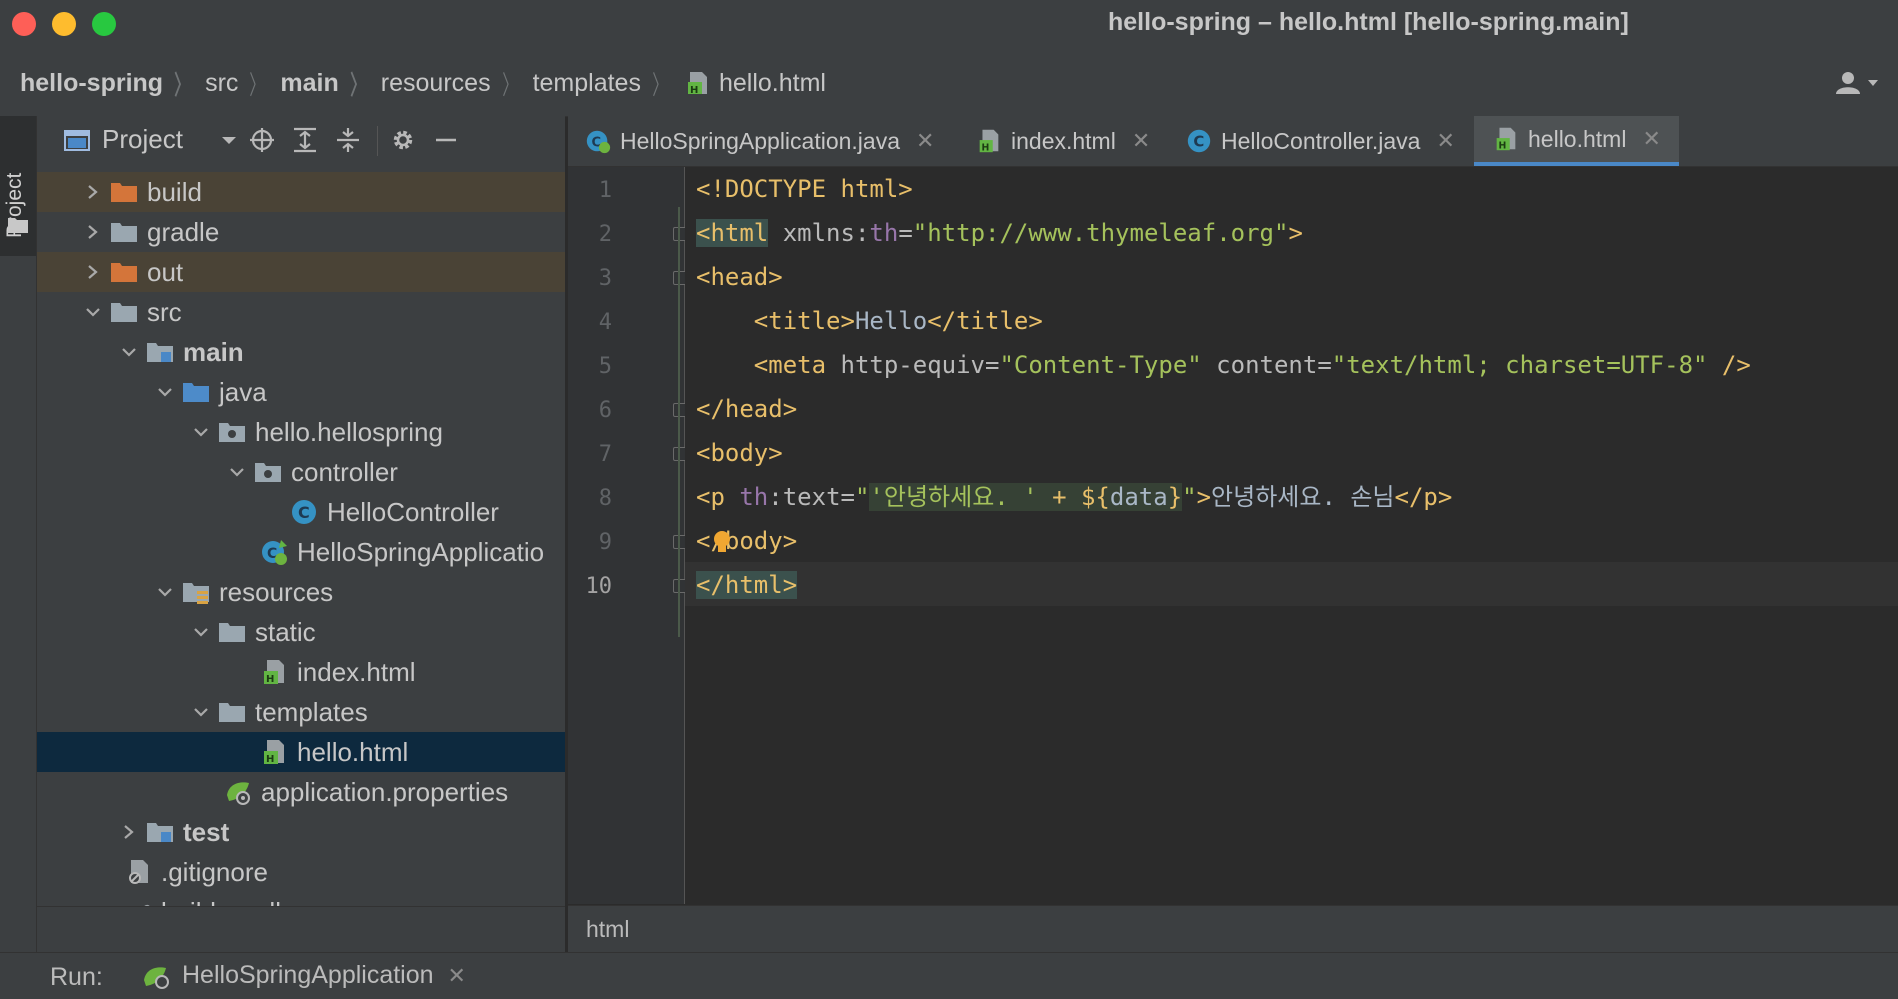 Image resolution: width=1898 pixels, height=999 pixels. Describe the element at coordinates (403, 140) in the screenshot. I see `gear-icon` at that location.